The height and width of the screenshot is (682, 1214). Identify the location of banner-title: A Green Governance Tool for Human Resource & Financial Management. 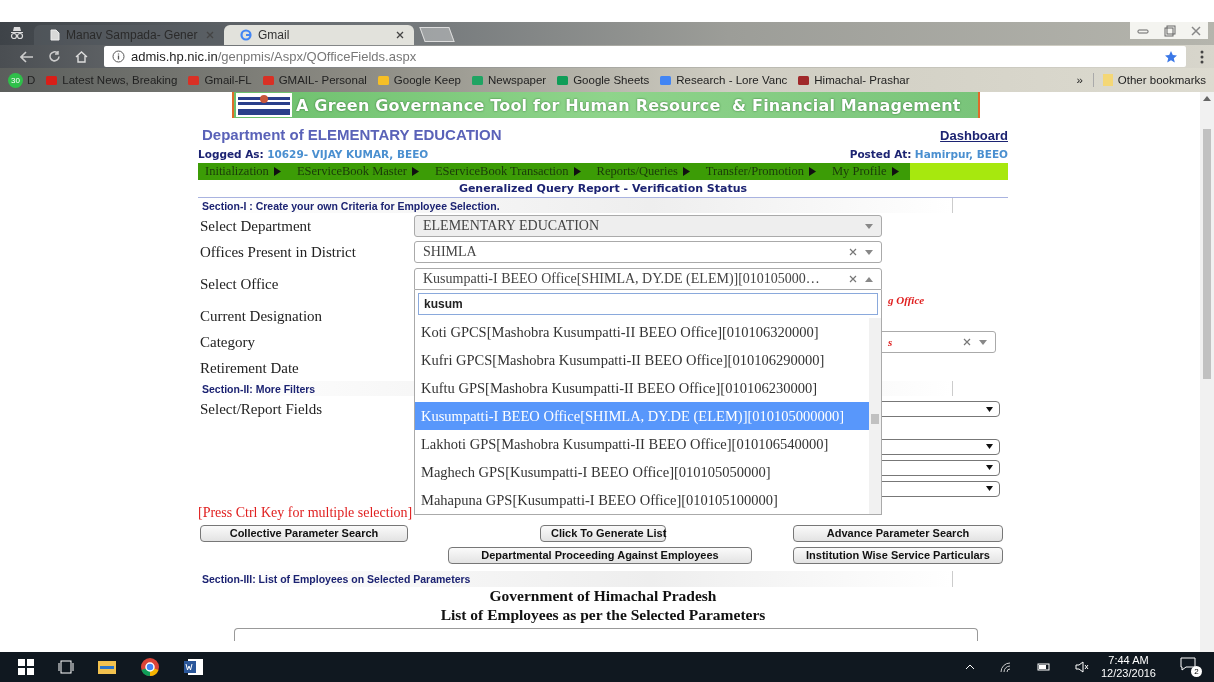
(628, 105).